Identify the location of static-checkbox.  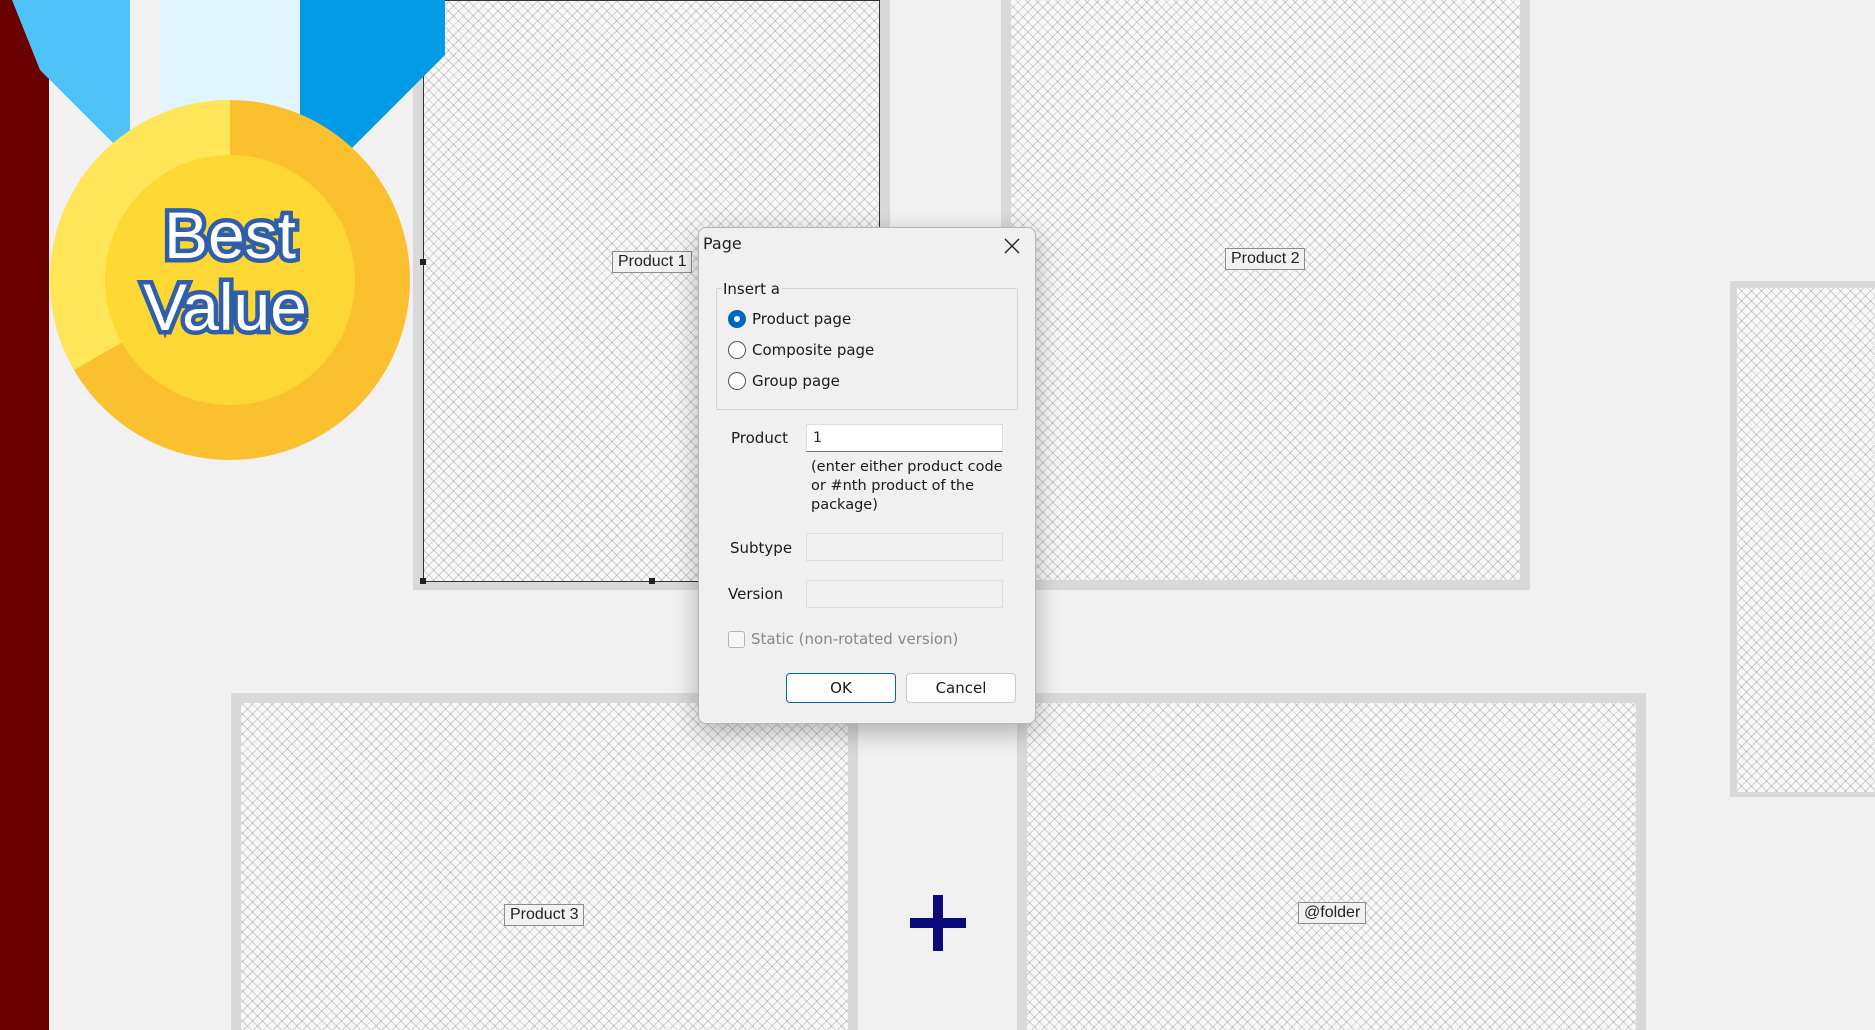
(736, 639).